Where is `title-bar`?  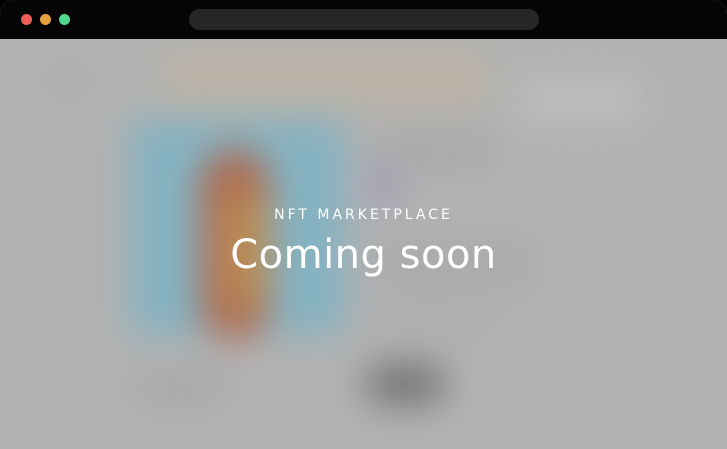
title-bar is located at coordinates (363, 19).